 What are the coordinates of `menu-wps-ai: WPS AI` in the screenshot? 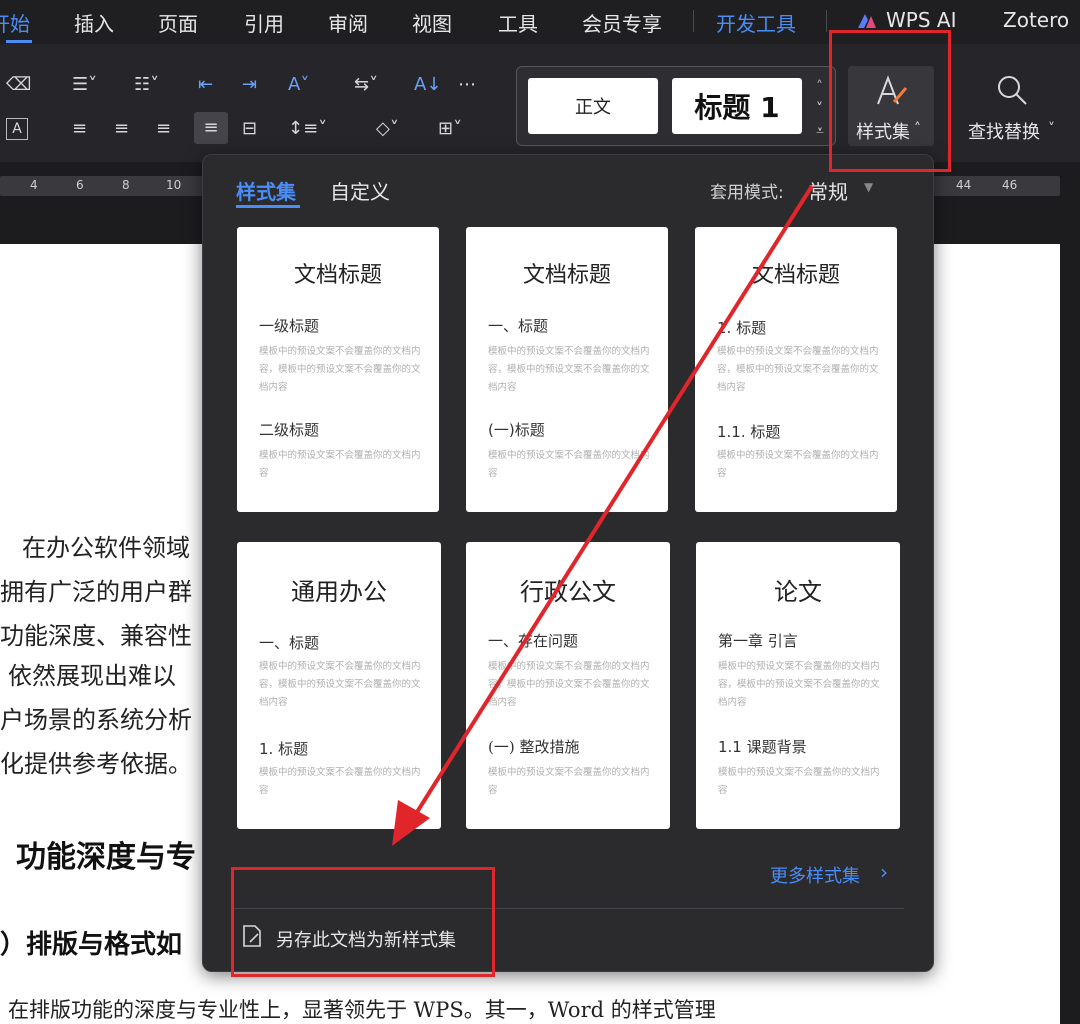 It's located at (921, 20).